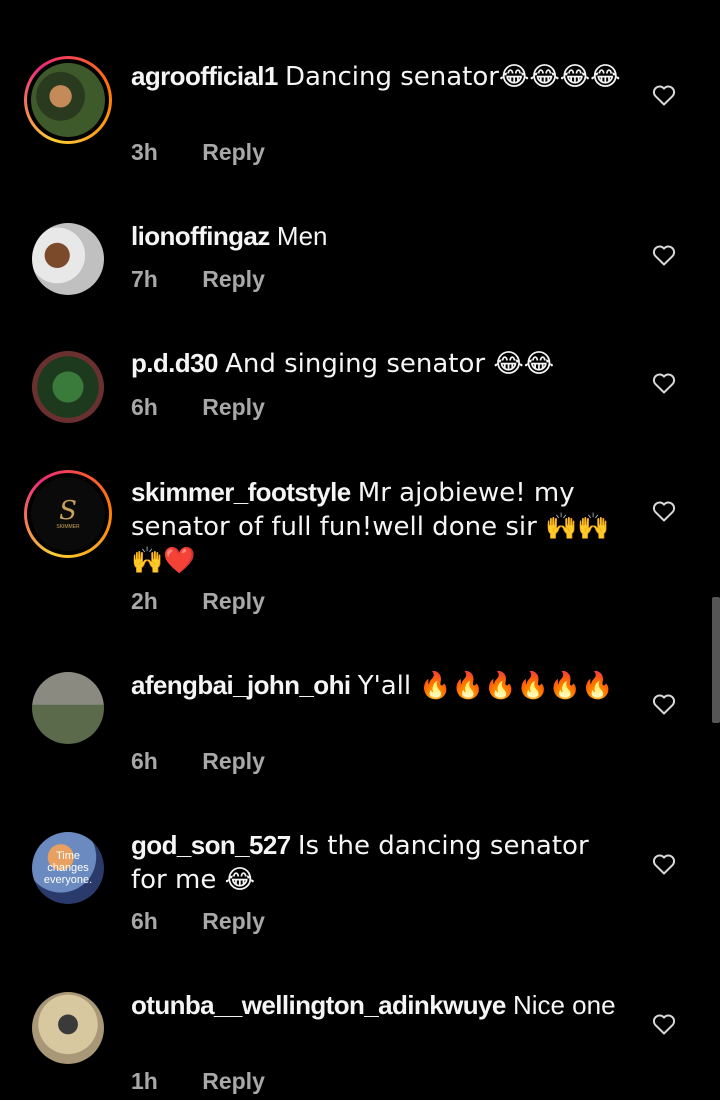 The width and height of the screenshot is (720, 1100). I want to click on comment-text: Y'all 🔥🔥🔥🔥🔥🔥, so click(485, 686).